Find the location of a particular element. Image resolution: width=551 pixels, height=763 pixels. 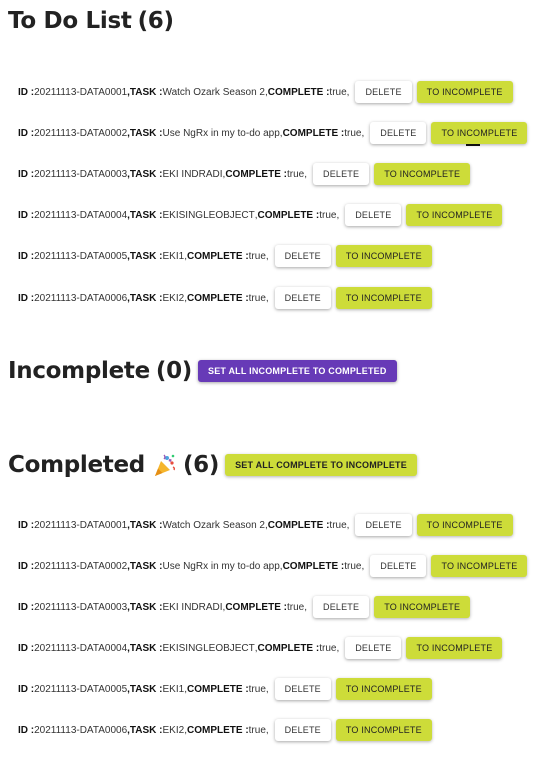

text-cursor is located at coordinates (473, 145).